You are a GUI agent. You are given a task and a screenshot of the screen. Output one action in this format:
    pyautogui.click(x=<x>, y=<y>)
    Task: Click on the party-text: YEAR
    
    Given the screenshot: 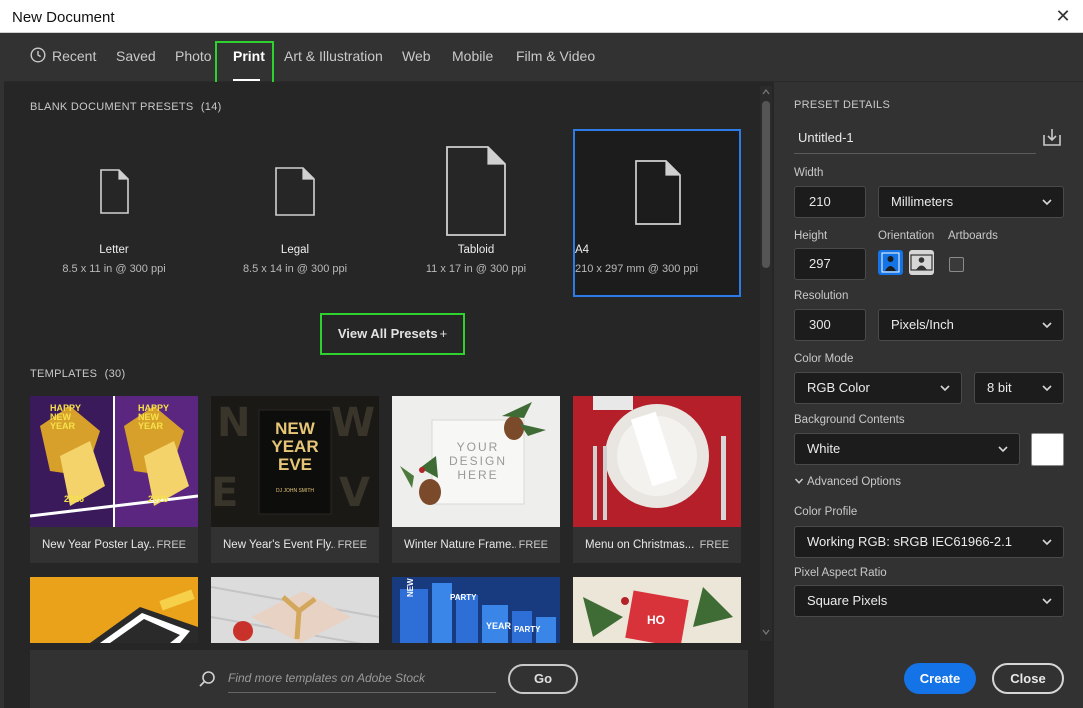 What is the action you would take?
    pyautogui.click(x=499, y=626)
    